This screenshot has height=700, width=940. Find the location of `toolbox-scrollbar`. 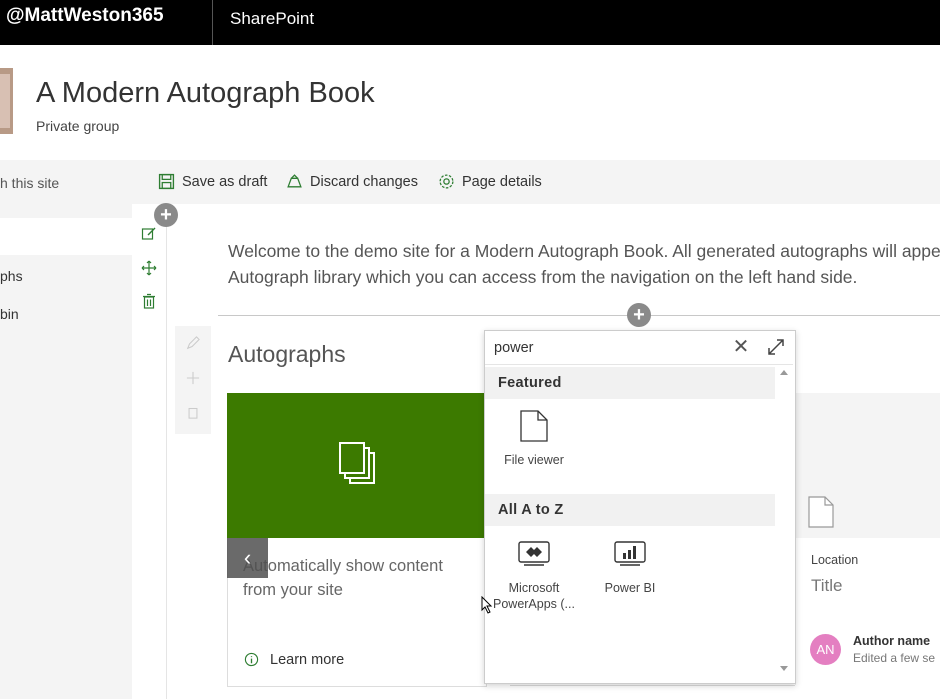

toolbox-scrollbar is located at coordinates (785, 523).